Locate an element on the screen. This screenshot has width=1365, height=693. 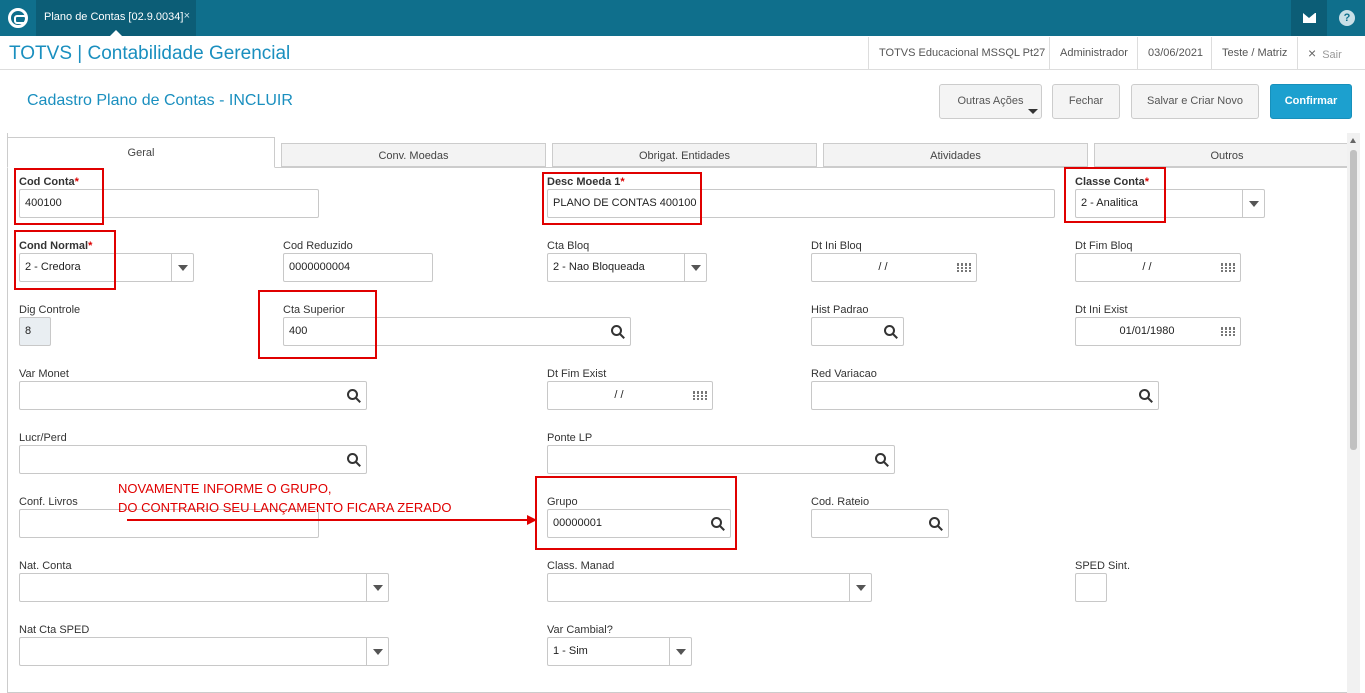
dt-ini-bloq-value: / / is located at coordinates (883, 267).